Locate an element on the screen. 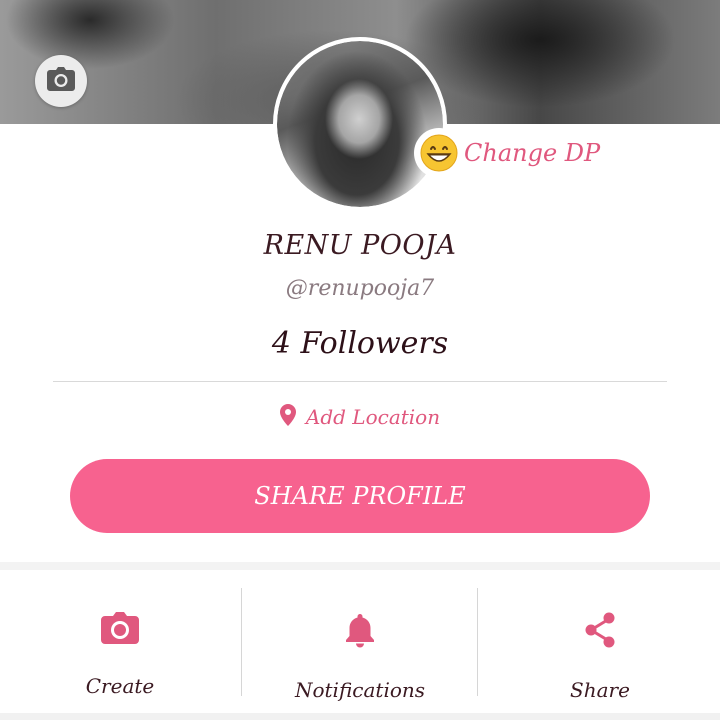 Image resolution: width=720 pixels, height=720 pixels. avatar-photo is located at coordinates (360, 124).